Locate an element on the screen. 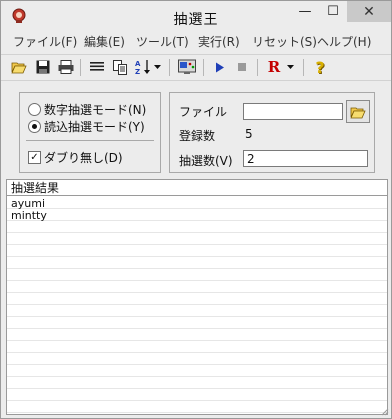  count-label: 登録数 is located at coordinates (197, 136).